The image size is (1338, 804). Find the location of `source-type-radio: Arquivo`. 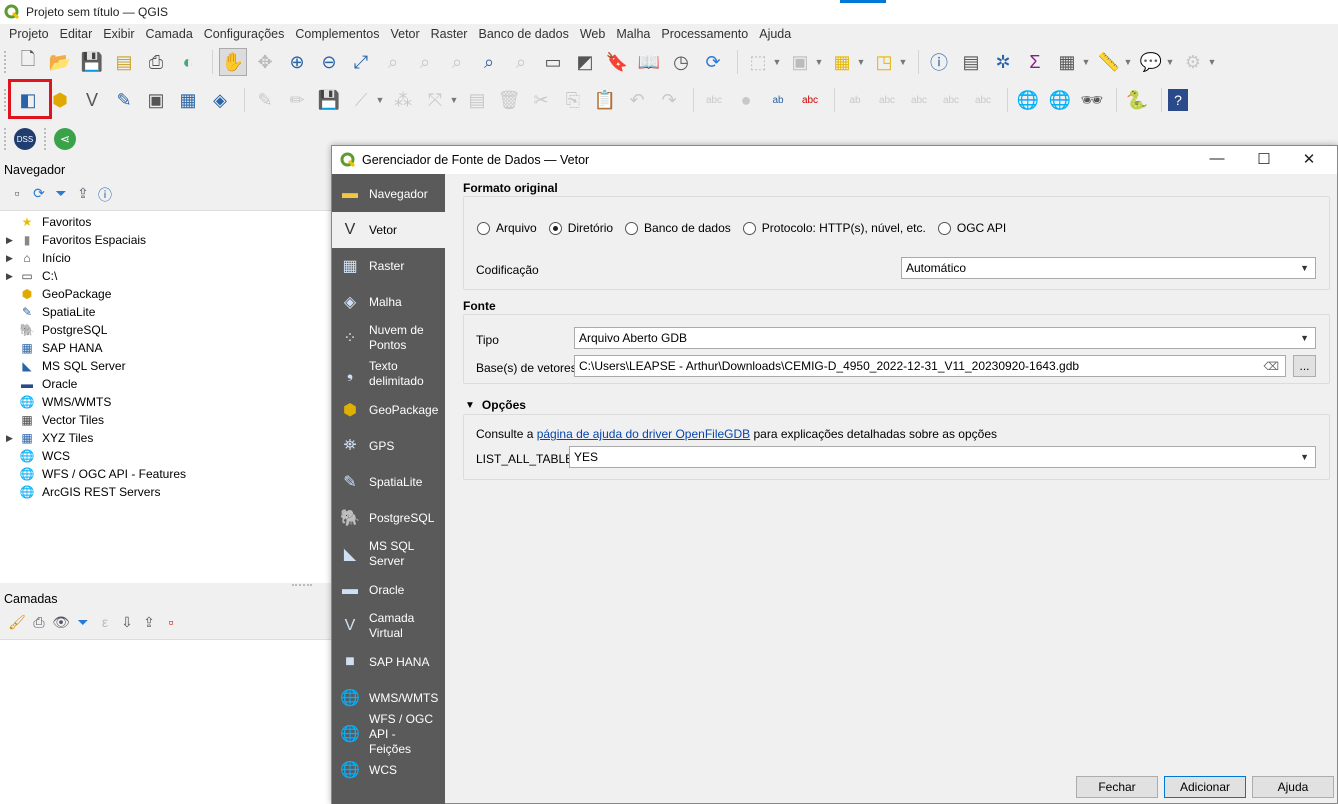

source-type-radio: Arquivo is located at coordinates (507, 228).